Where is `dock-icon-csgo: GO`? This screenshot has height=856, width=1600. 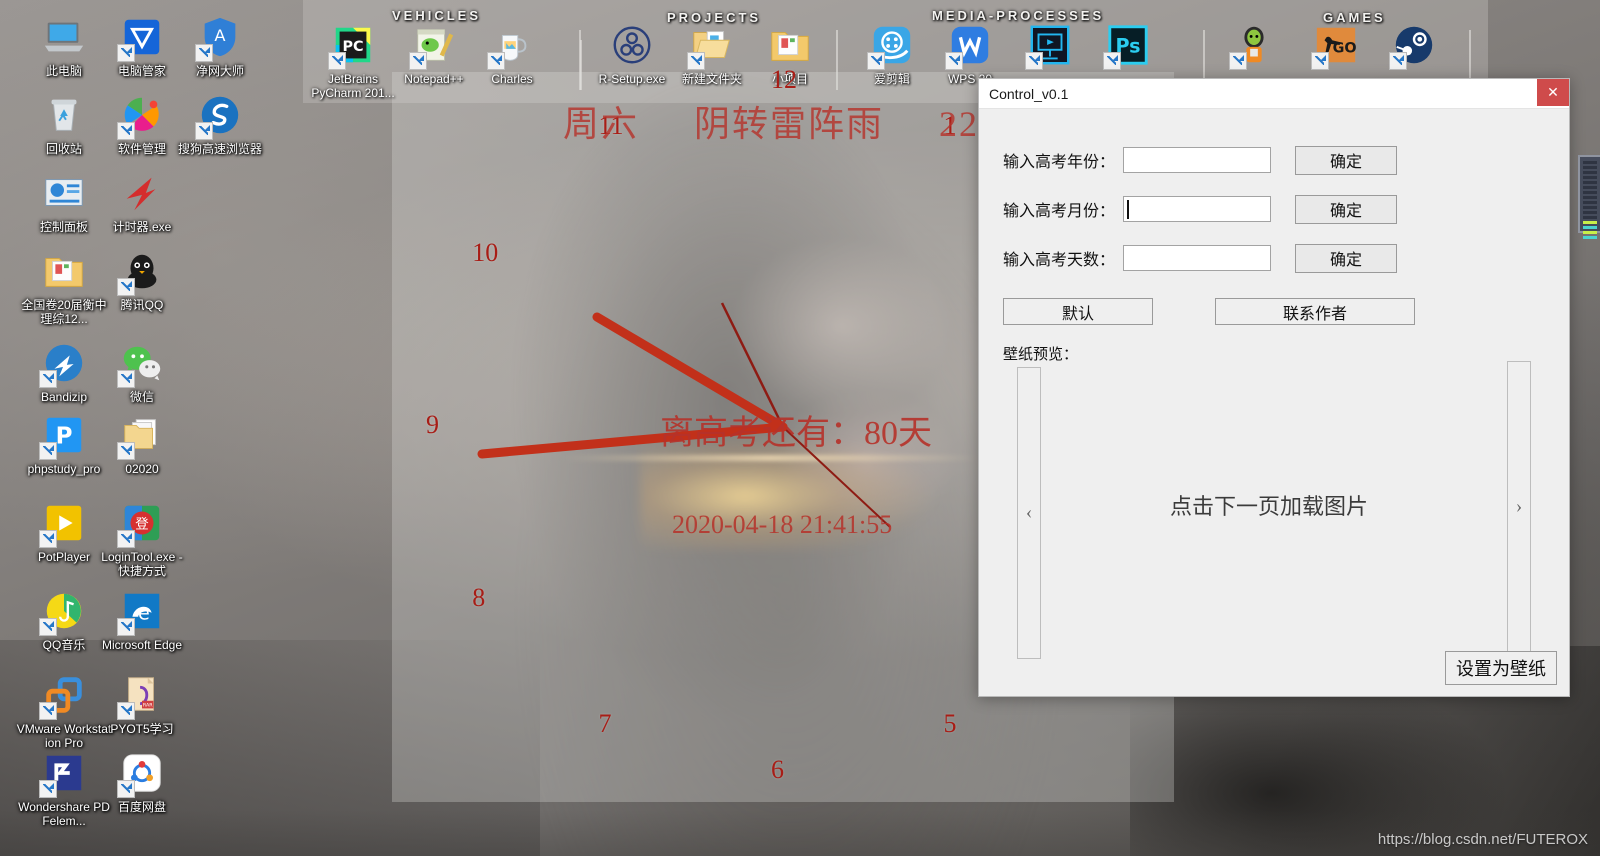
dock-icon-csgo: GO is located at coordinates (1336, 47).